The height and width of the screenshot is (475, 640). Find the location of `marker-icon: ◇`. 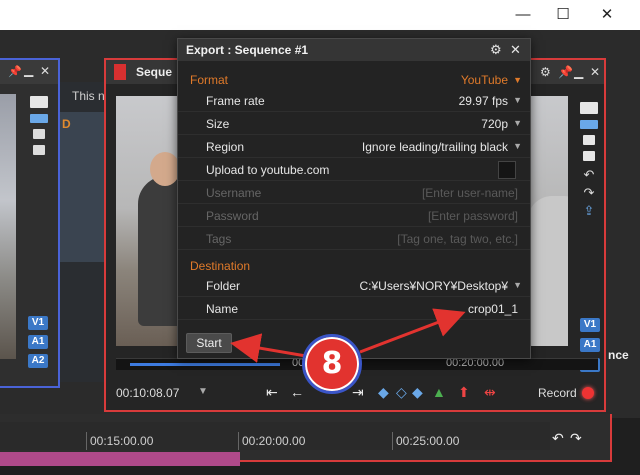

marker-icon: ◇ is located at coordinates (401, 392).